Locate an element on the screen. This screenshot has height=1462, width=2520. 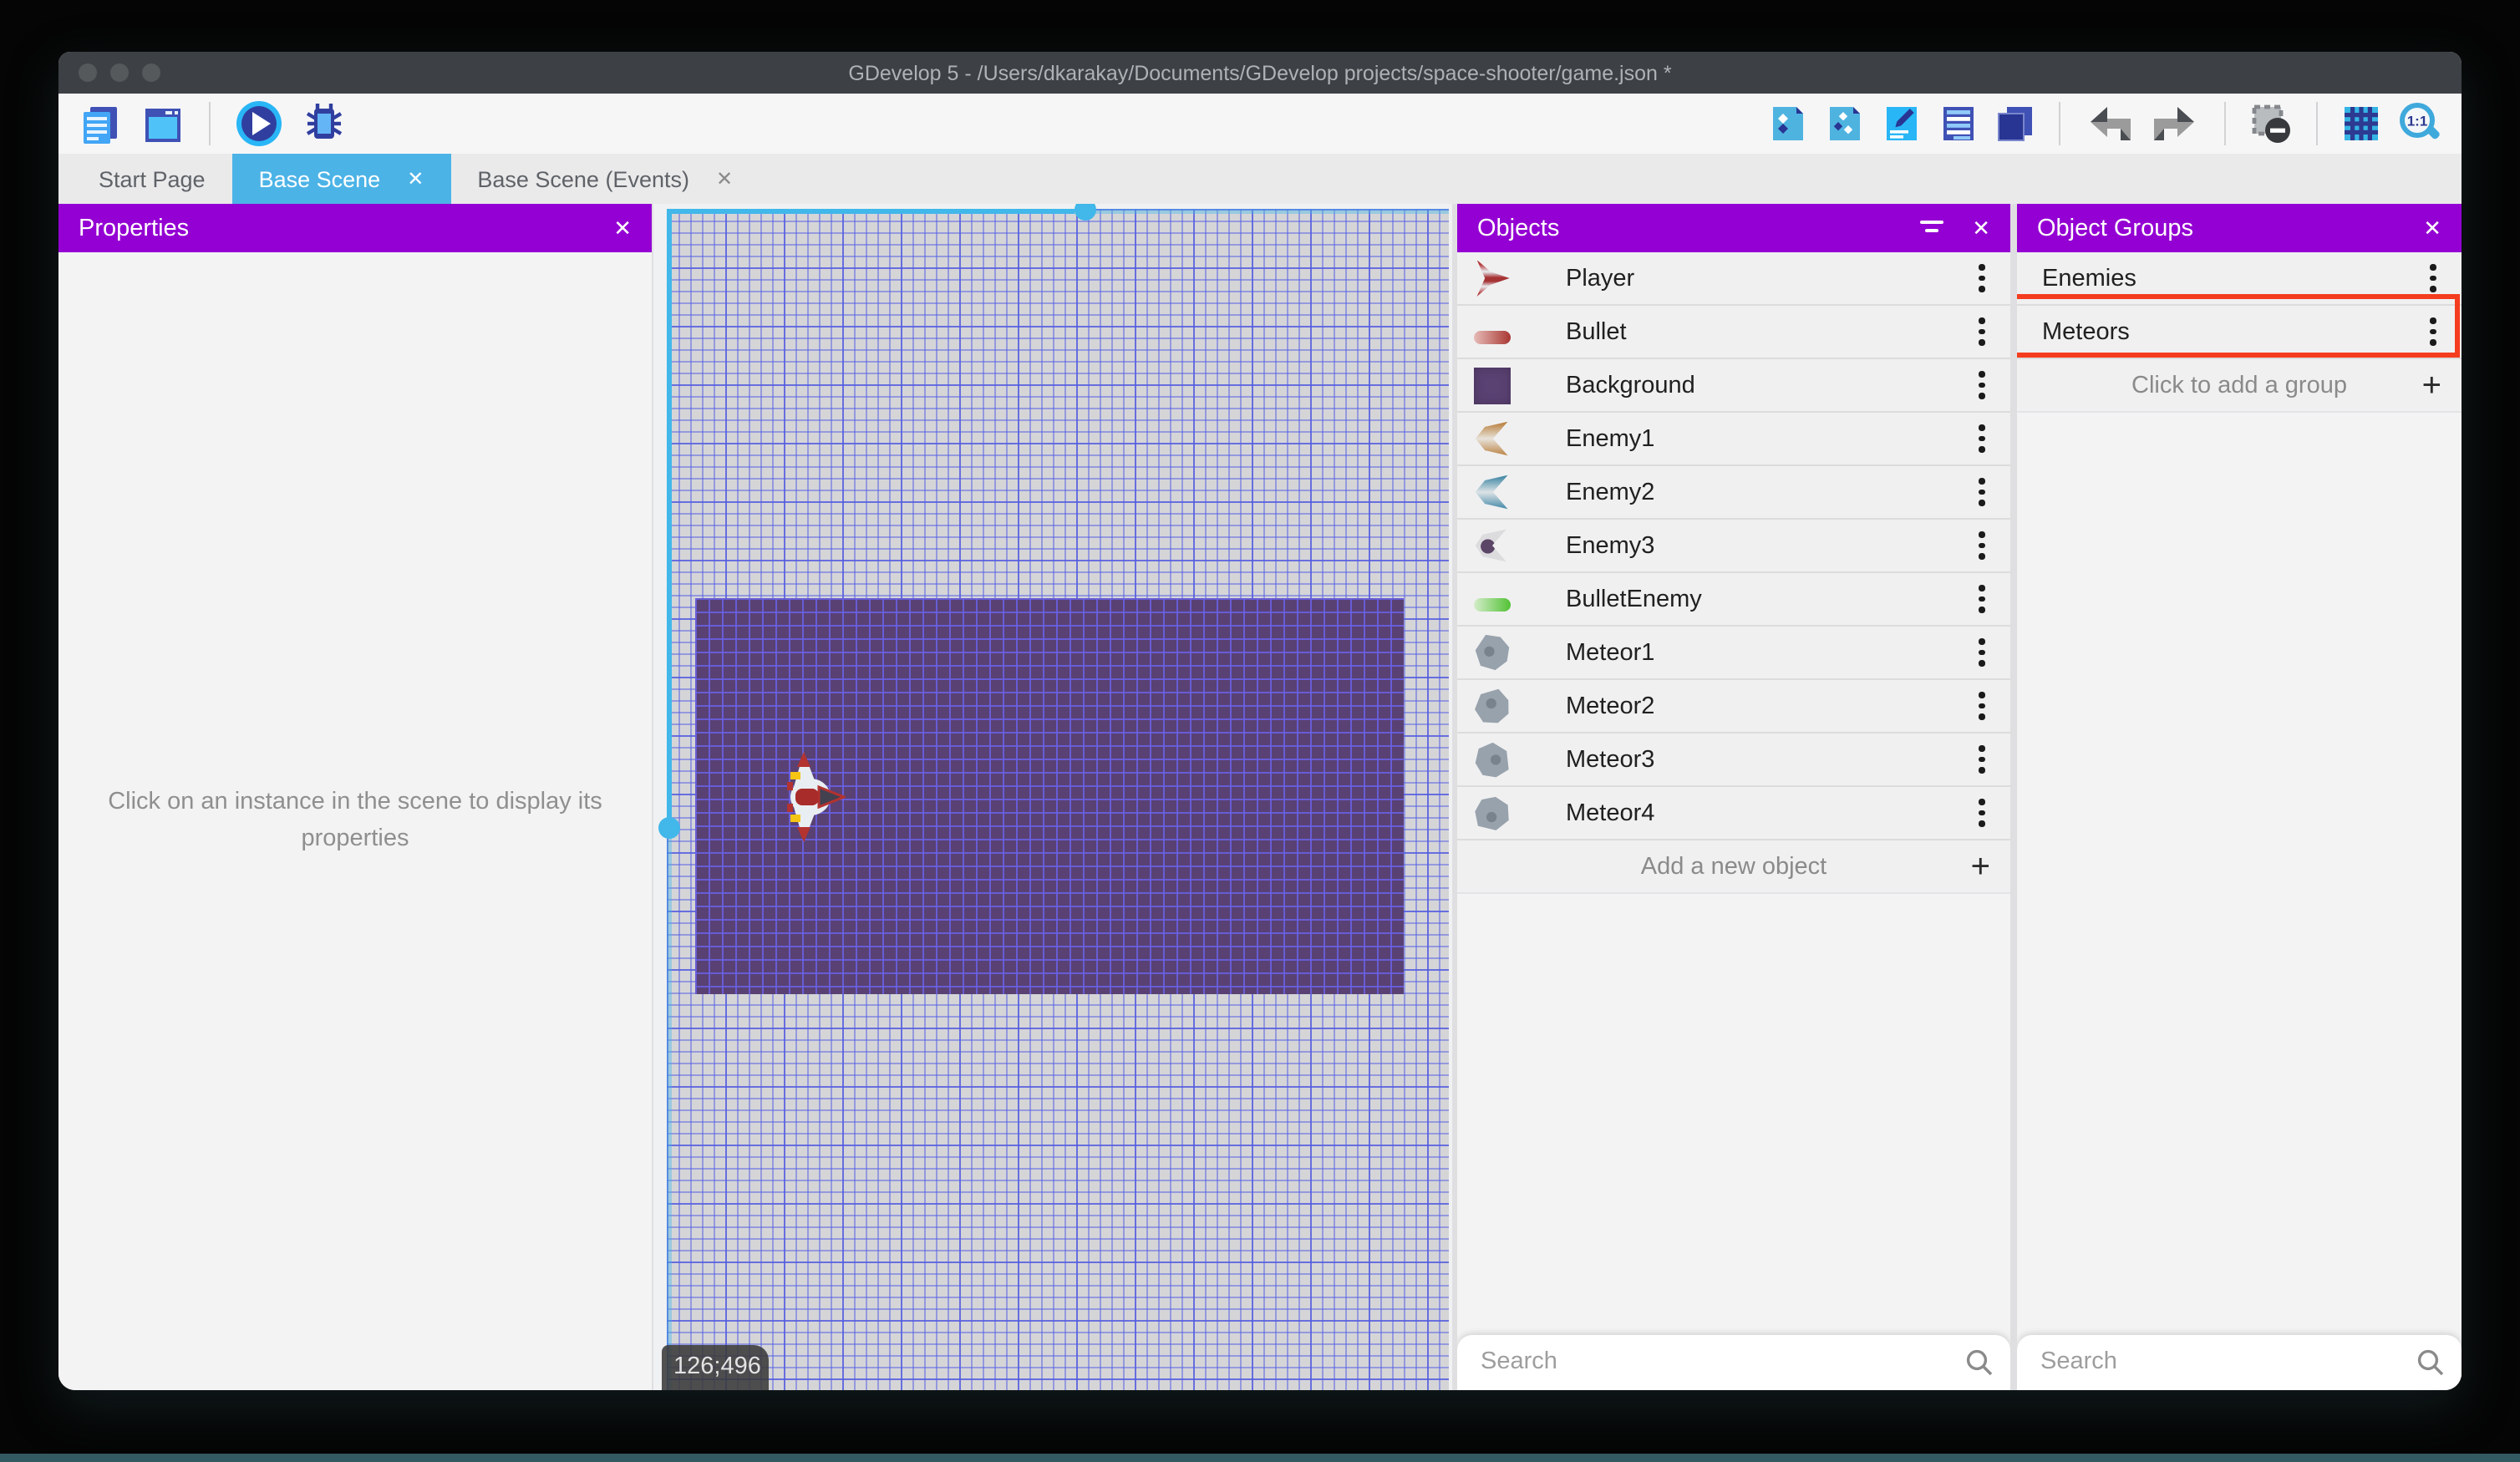
toolbar-left-group is located at coordinates (213, 124).